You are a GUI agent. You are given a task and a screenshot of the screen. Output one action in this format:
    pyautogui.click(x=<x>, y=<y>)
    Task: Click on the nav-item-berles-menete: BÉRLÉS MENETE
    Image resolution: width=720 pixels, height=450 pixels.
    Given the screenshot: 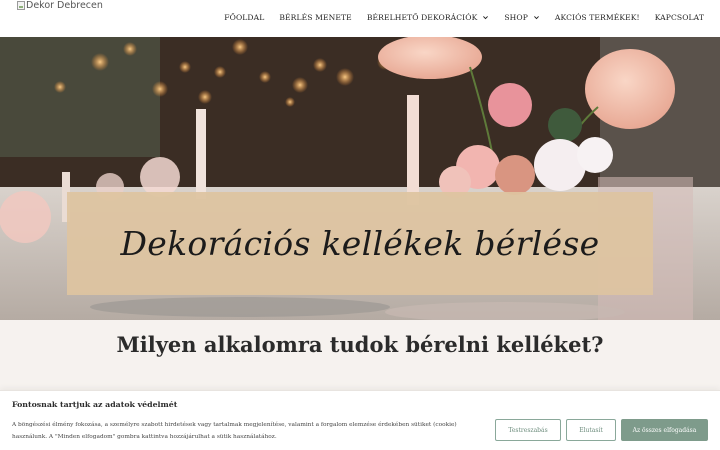 What is the action you would take?
    pyautogui.click(x=315, y=17)
    